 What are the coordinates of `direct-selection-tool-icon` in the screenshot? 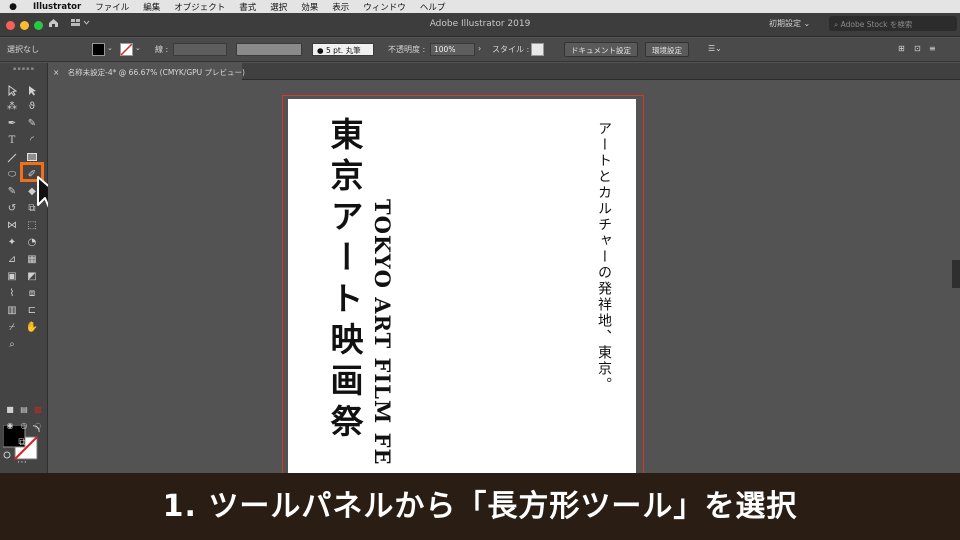 It's located at (32, 90).